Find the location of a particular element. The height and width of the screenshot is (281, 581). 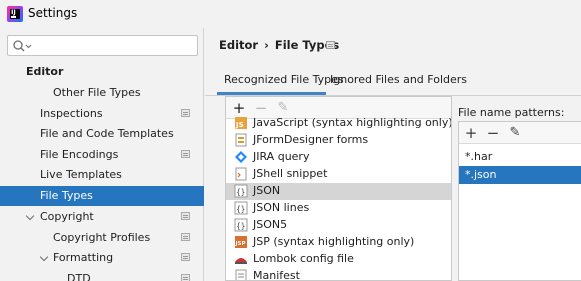

sidebar-item-label: Editor is located at coordinates (45, 71).